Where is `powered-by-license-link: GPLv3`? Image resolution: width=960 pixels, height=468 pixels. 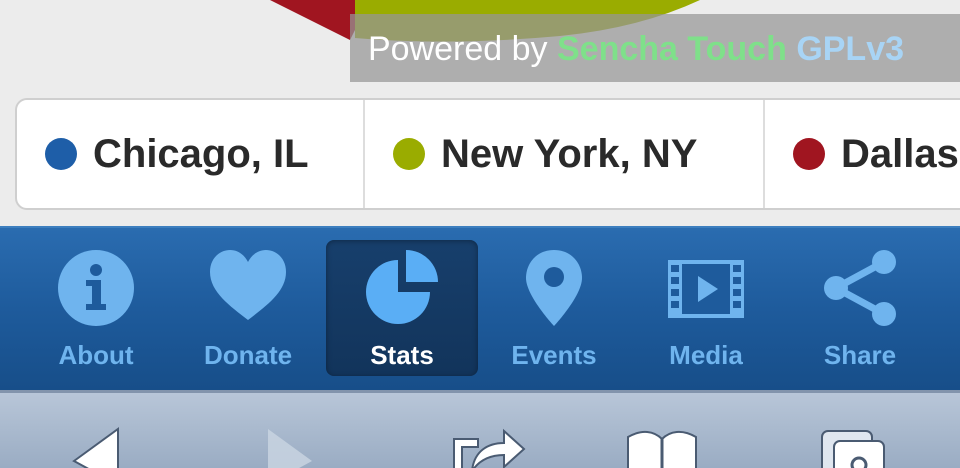
powered-by-license-link: GPLv3 is located at coordinates (850, 49).